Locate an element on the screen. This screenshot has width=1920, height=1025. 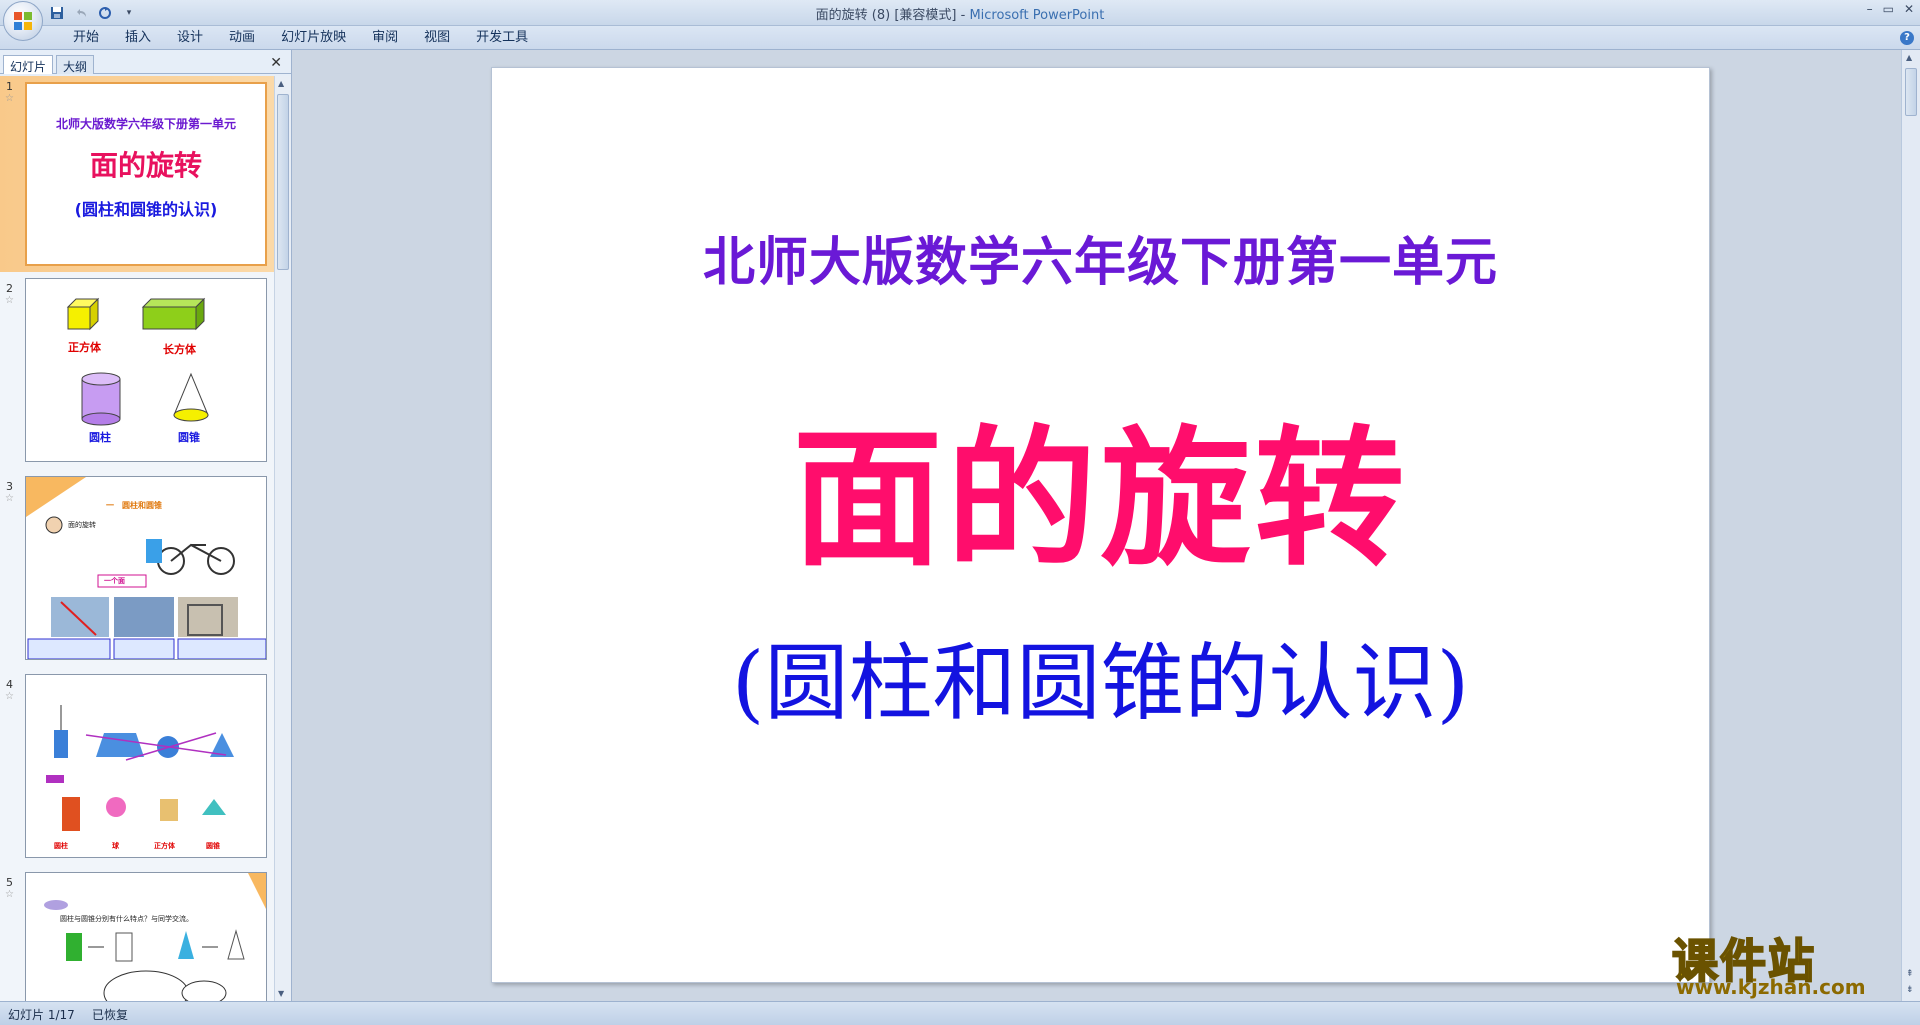
thumbnail-slide-4: 4 ☆ 圆柱 球 正方体 圆锥 is located at coordinates (137, 769).